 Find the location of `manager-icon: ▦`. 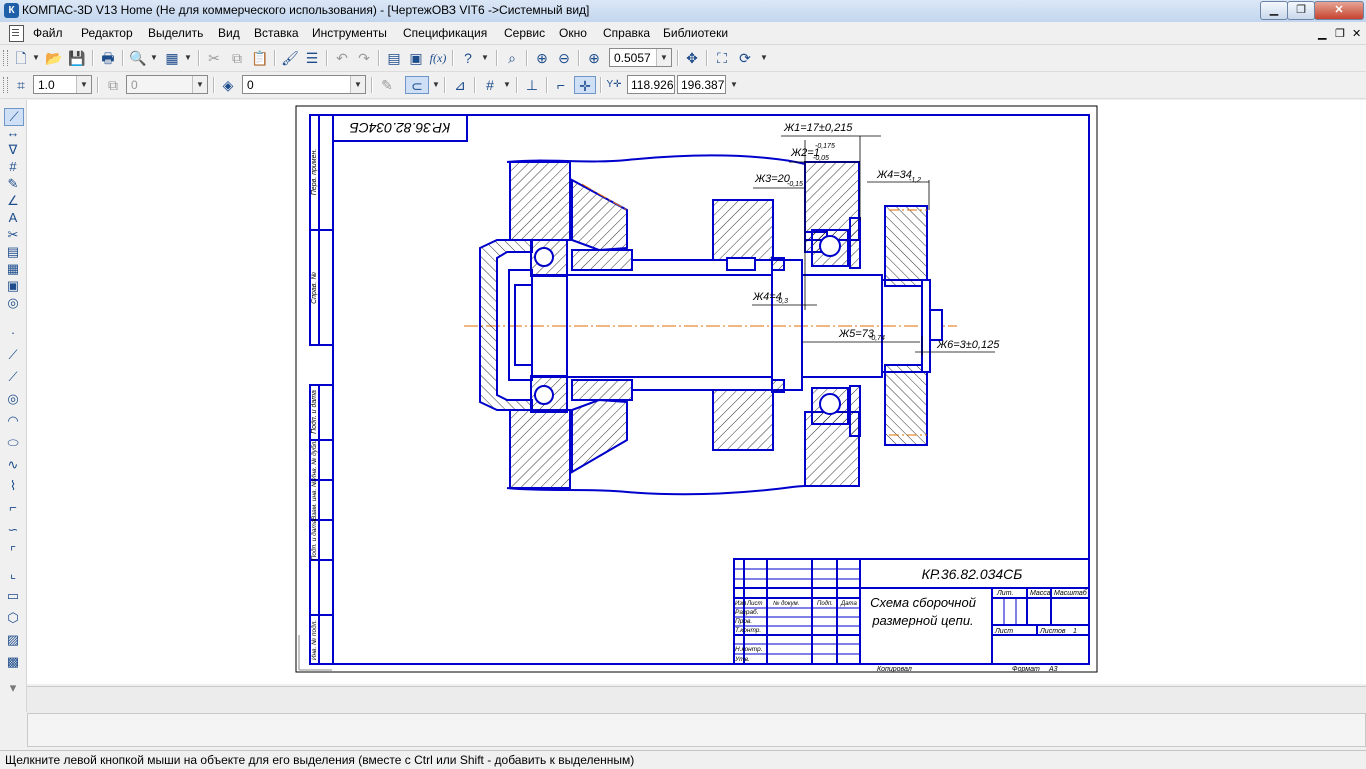

manager-icon: ▦ is located at coordinates (172, 58).